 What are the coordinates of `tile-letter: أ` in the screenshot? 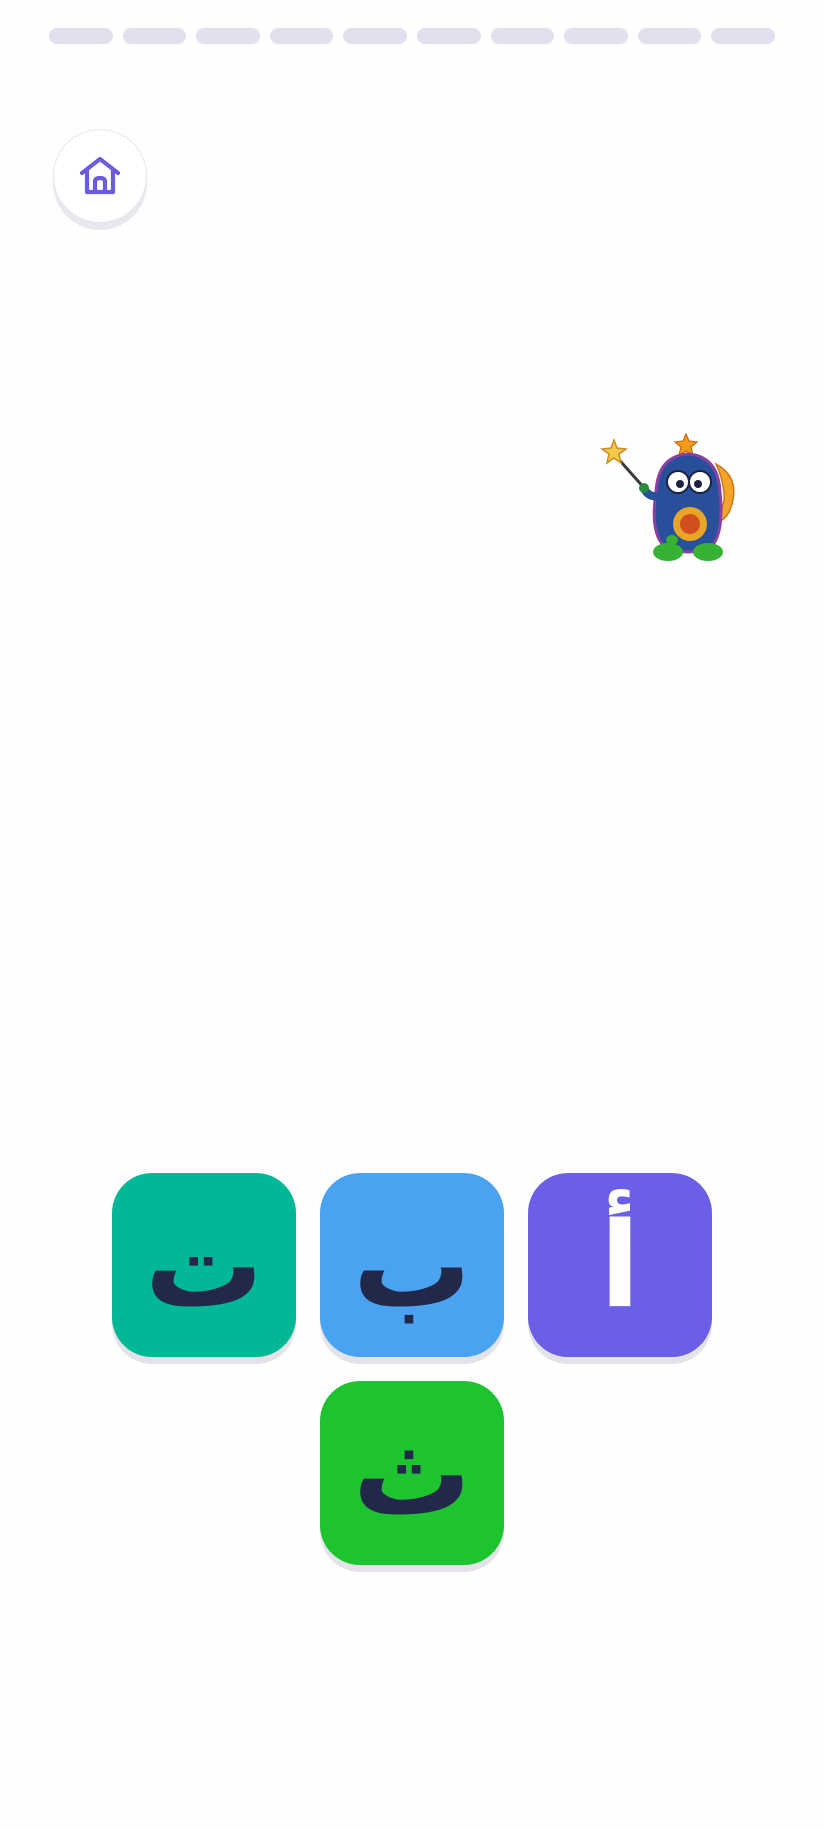 It's located at (620, 1265).